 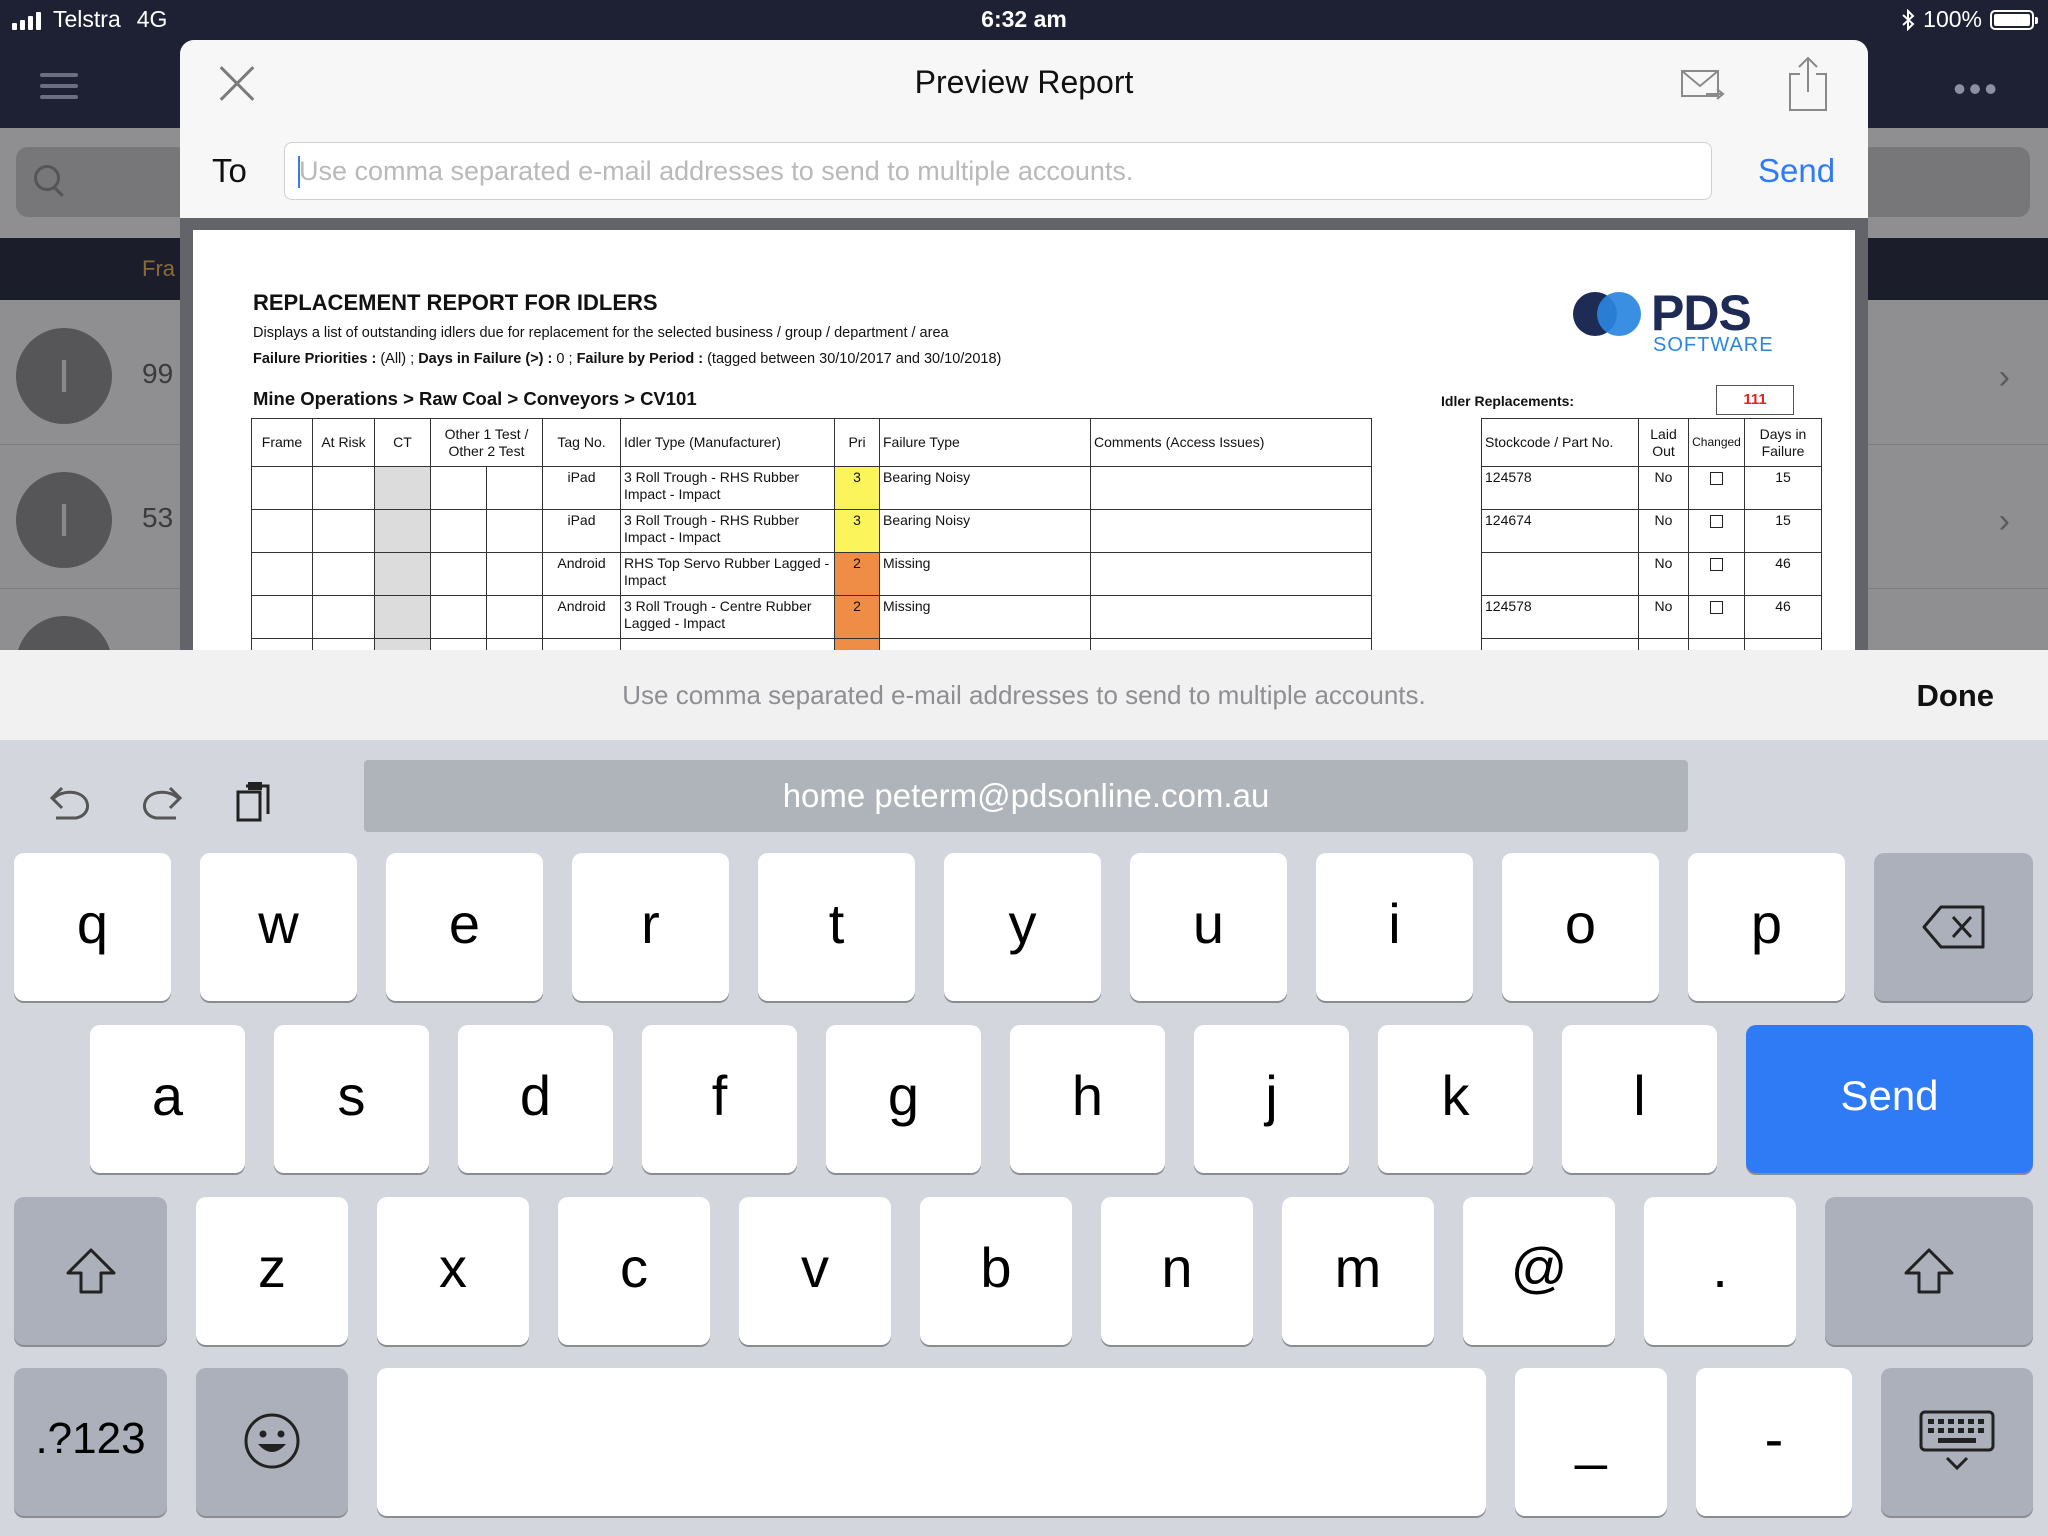 I want to click on clock: 6:32 am, so click(x=1024, y=19).